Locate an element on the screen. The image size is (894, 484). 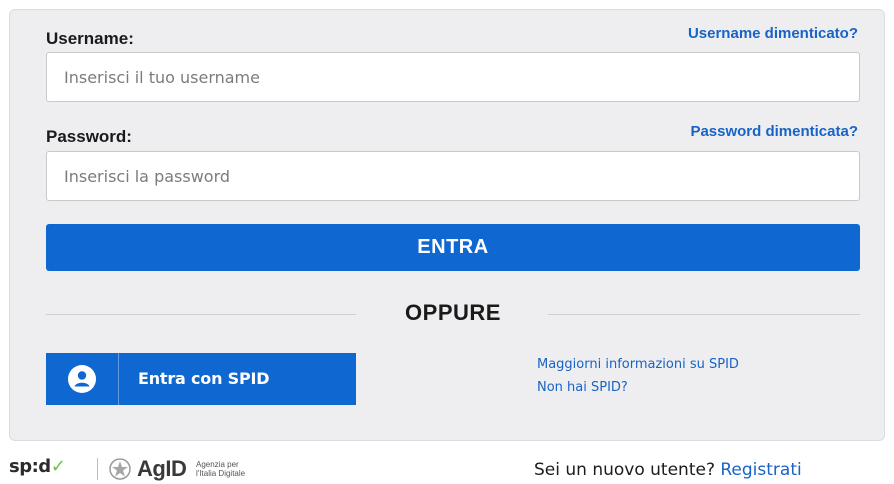
or-separator: OPPURE is located at coordinates (453, 312).